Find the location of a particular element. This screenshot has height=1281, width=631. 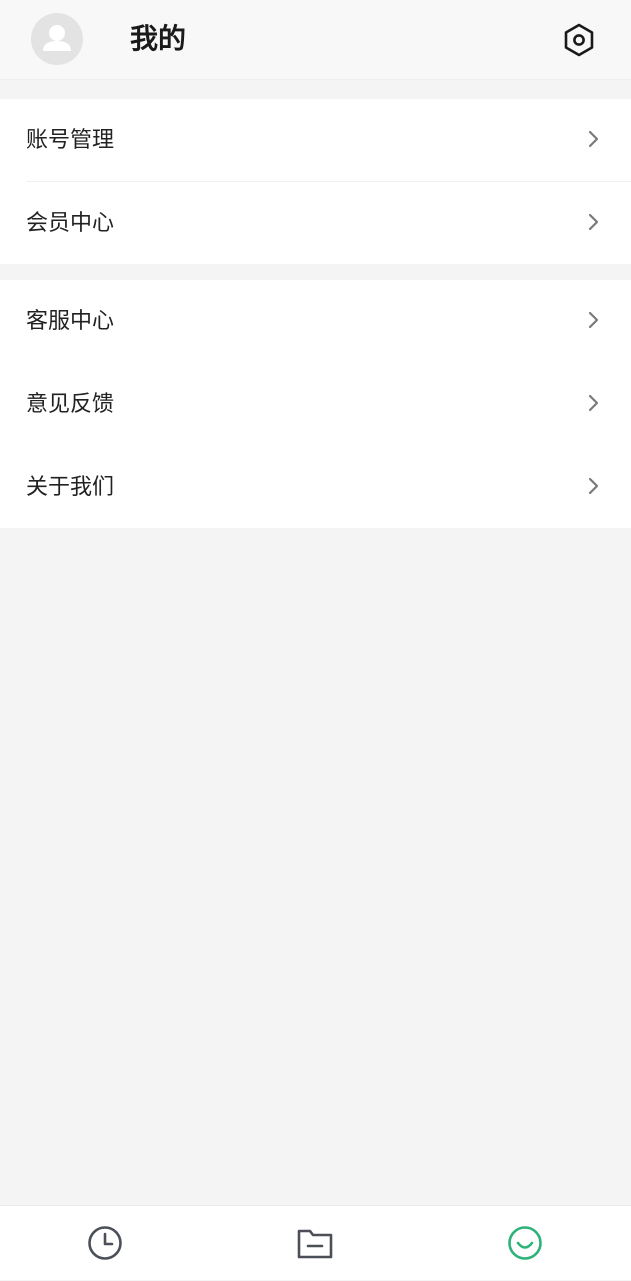

menu-group-account: 账号管理 会员中心 is located at coordinates (315, 181).